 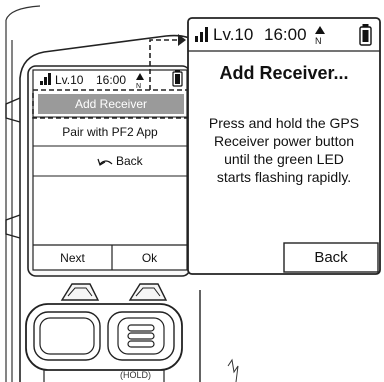 I want to click on softkey-next: Next, so click(x=72, y=258).